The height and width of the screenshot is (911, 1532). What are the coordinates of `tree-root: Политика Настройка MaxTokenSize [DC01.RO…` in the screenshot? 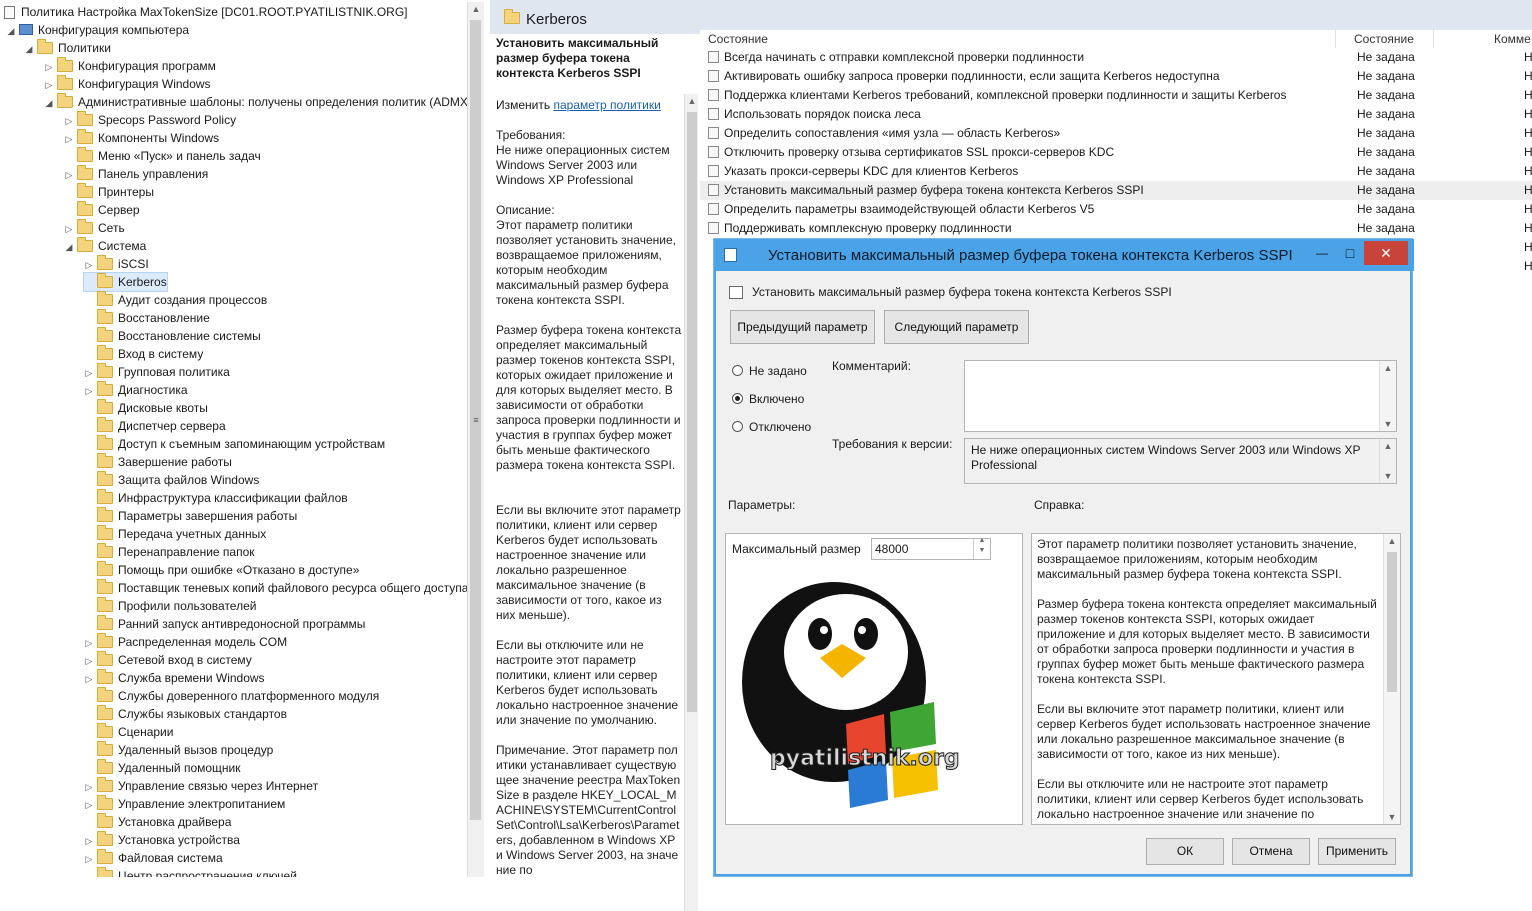 It's located at (206, 12).